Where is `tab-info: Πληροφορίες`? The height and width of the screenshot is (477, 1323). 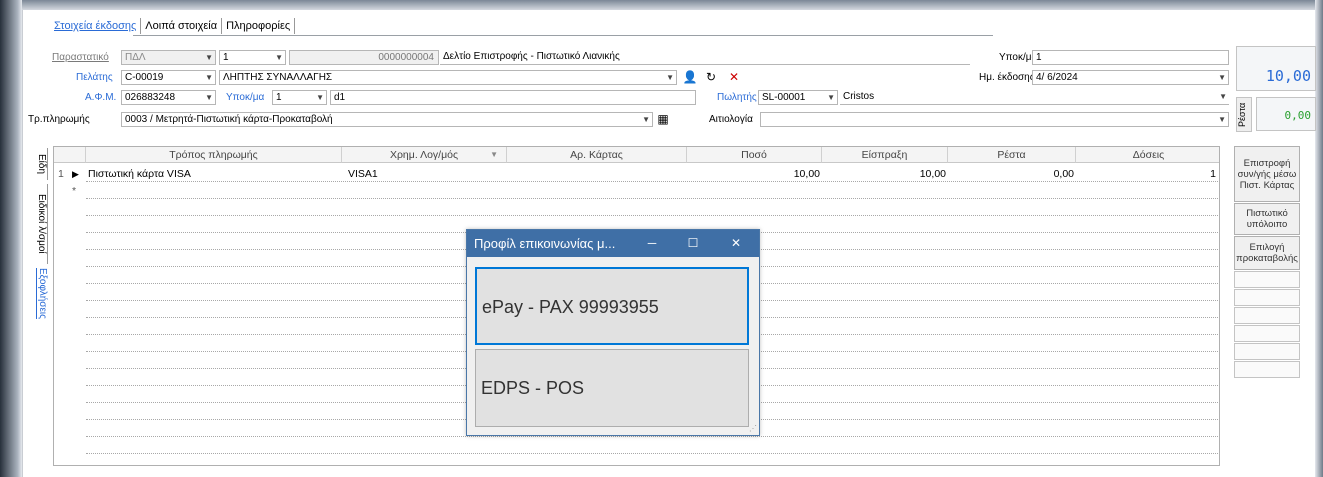 tab-info: Πληροφορίες is located at coordinates (259, 26).